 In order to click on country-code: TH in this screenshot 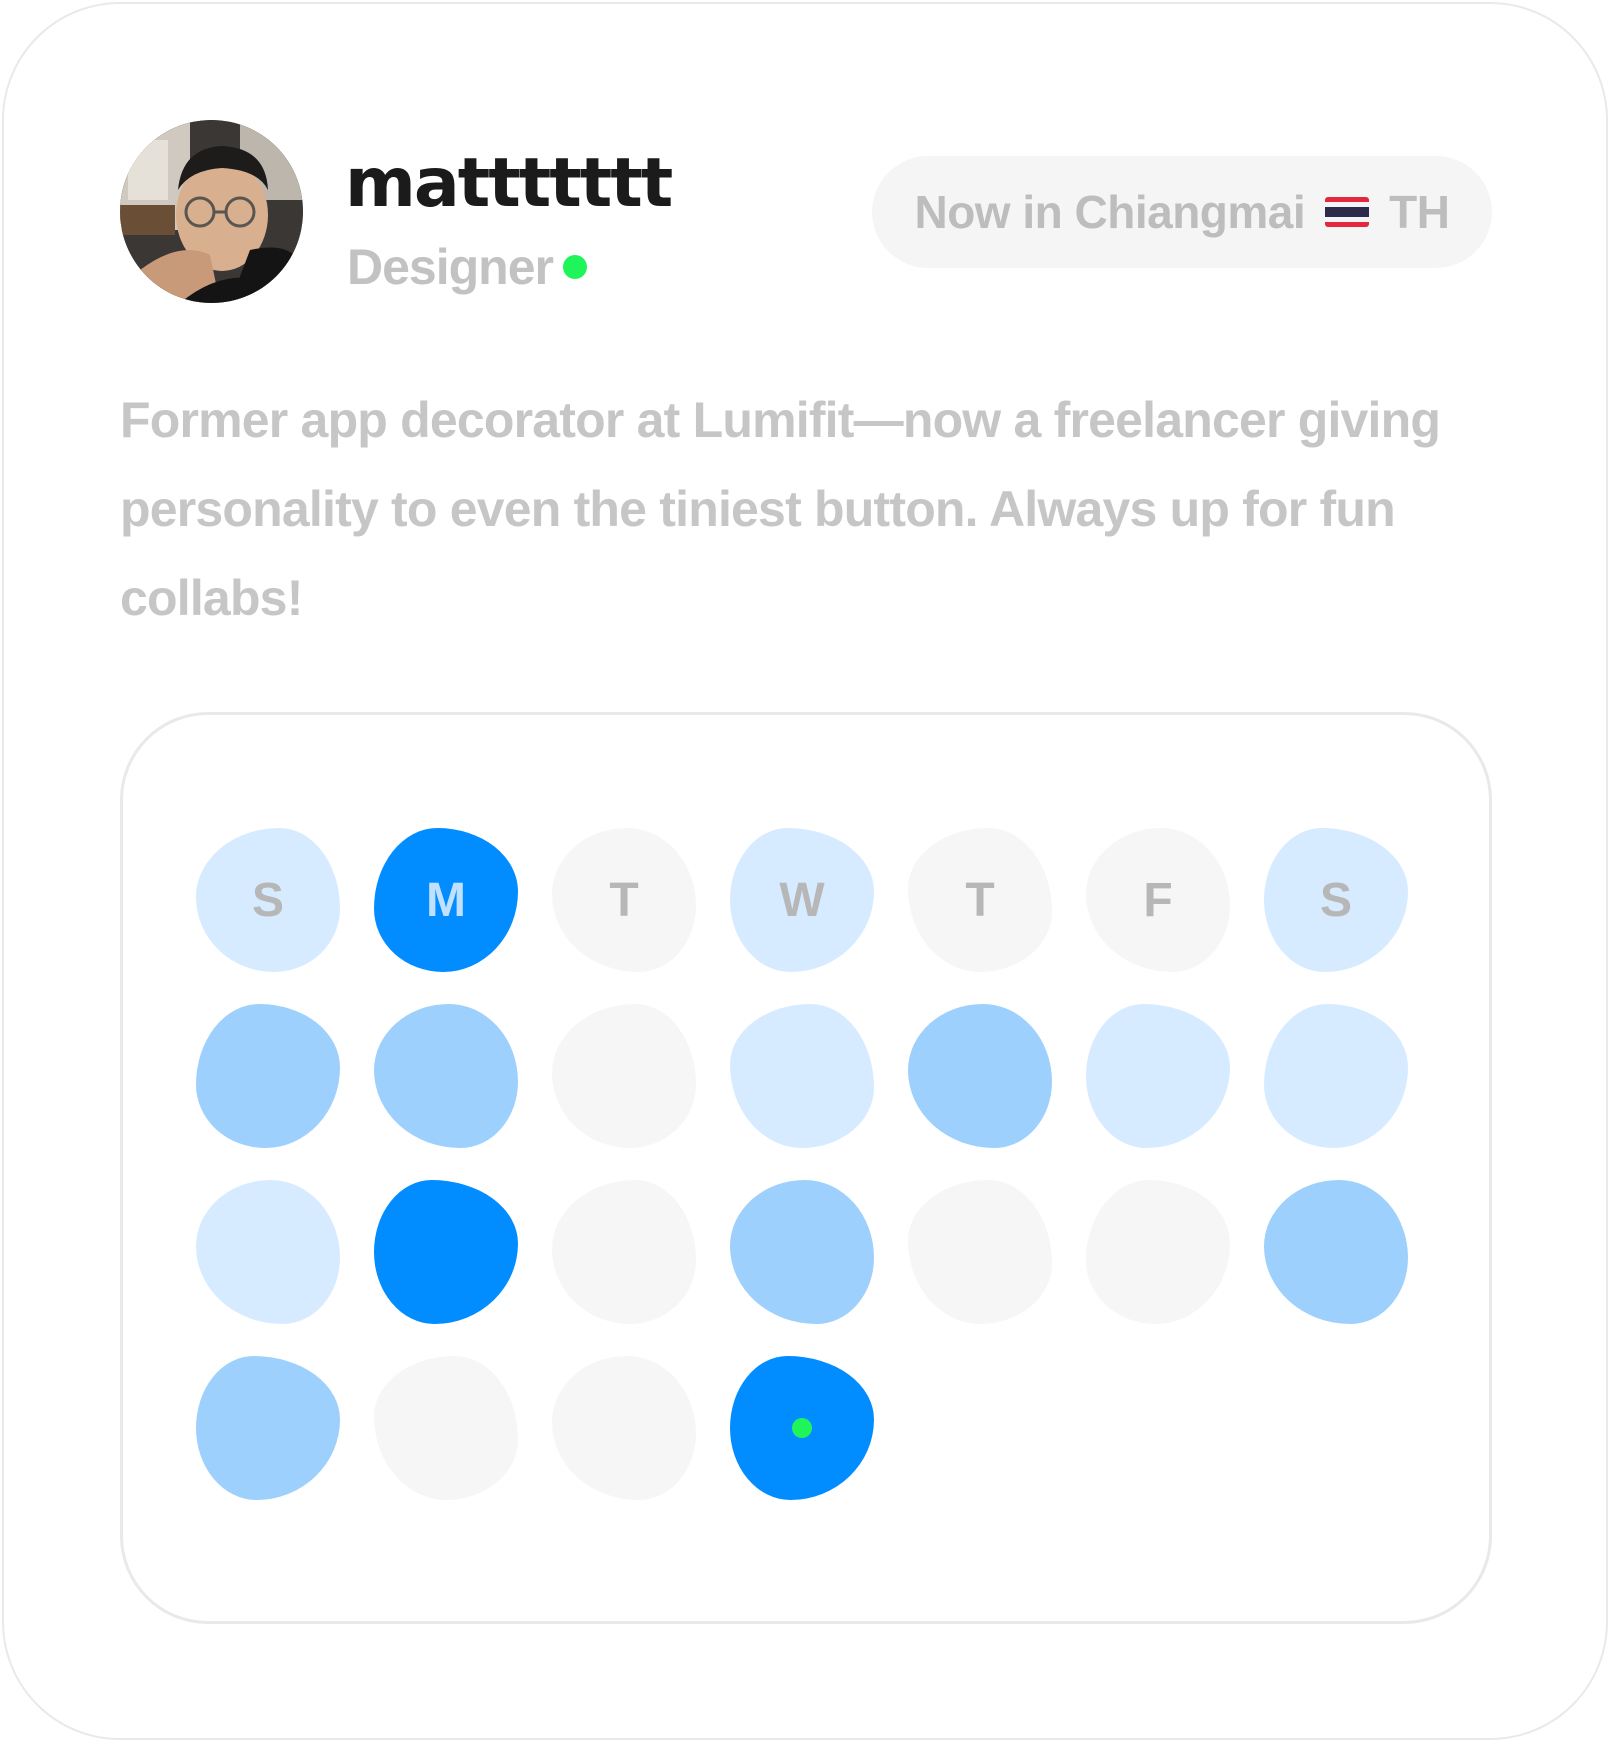, I will do `click(1419, 212)`.